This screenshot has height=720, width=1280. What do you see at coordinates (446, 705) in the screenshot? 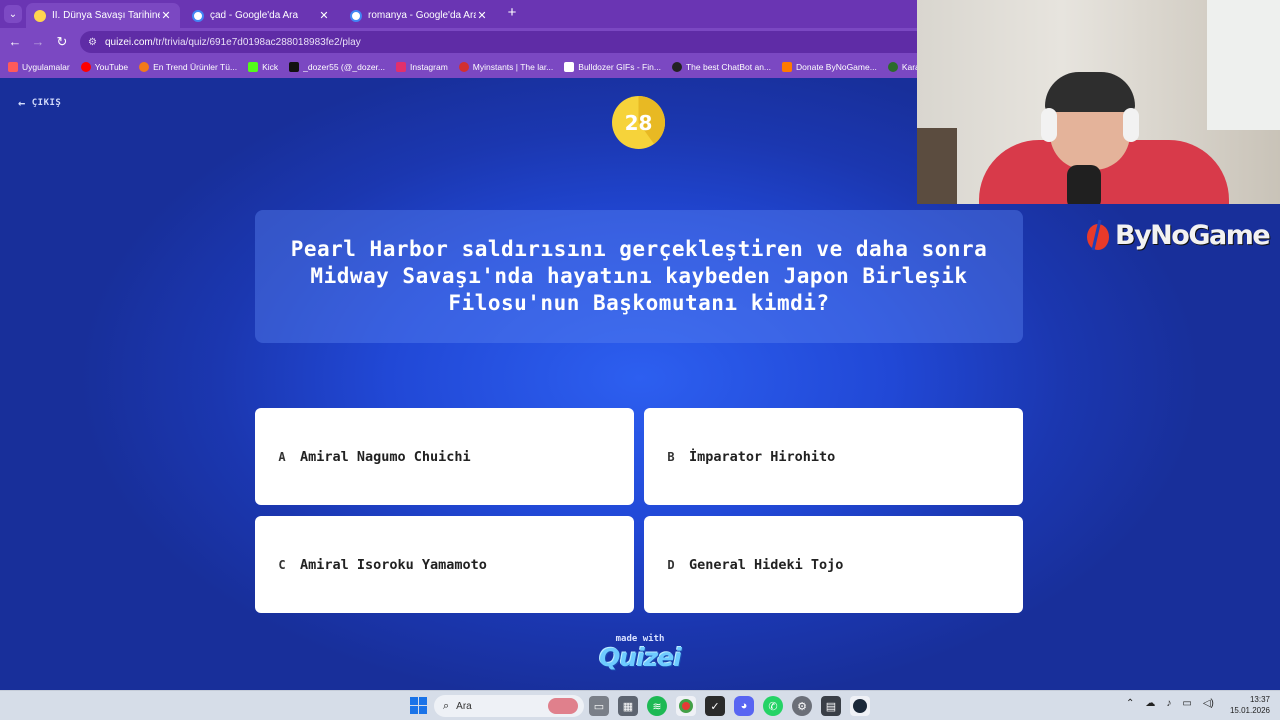
I see `search-icon: ⌕` at bounding box center [446, 705].